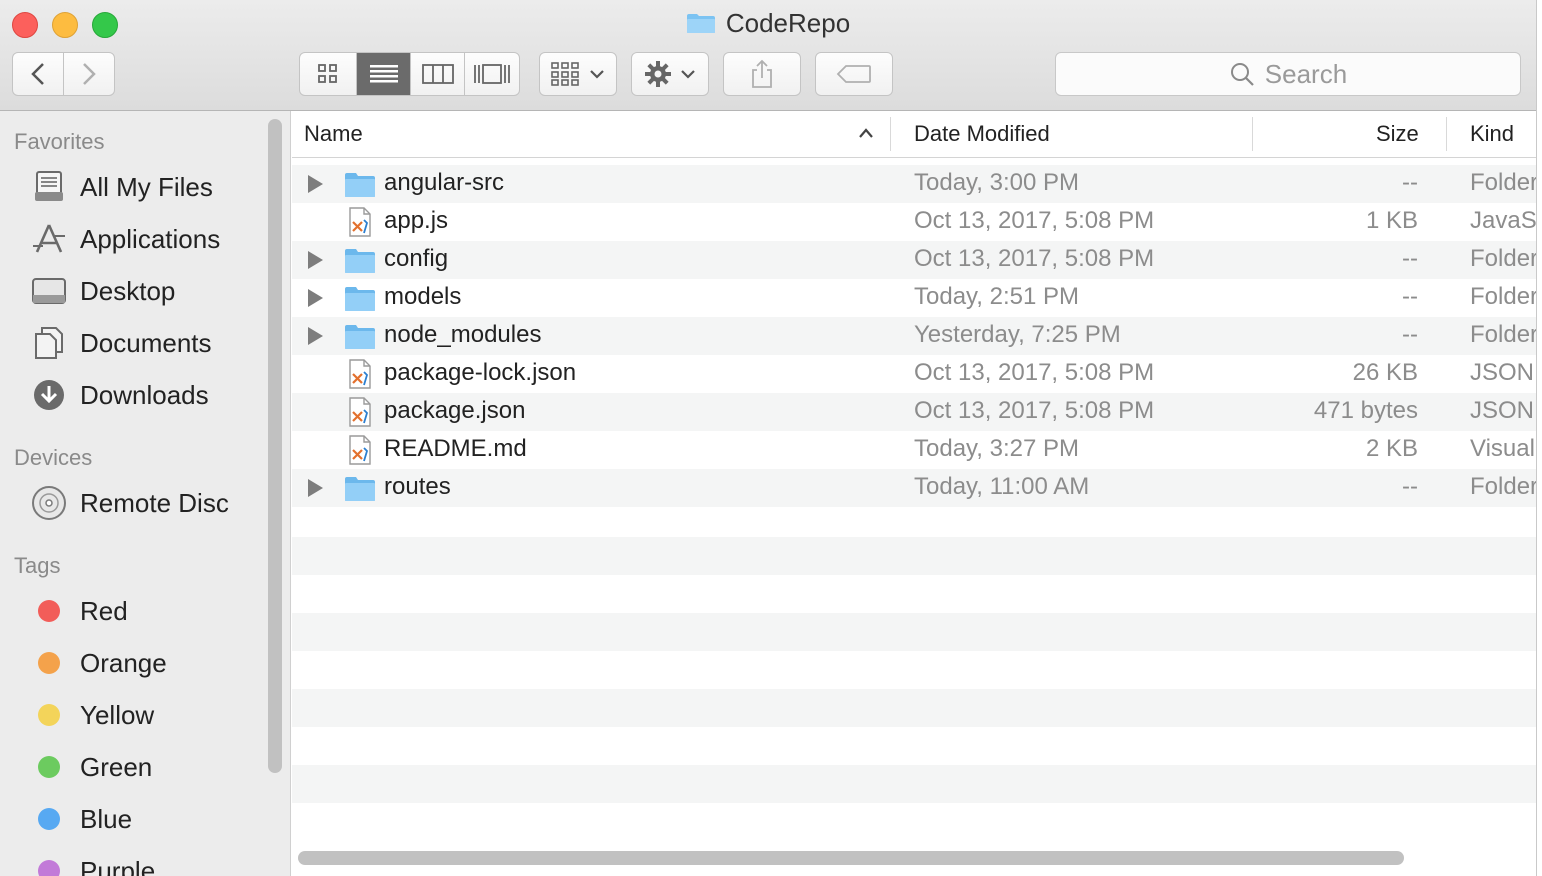 Image resolution: width=1542 pixels, height=876 pixels. I want to click on tags-header: Tags, so click(37, 565).